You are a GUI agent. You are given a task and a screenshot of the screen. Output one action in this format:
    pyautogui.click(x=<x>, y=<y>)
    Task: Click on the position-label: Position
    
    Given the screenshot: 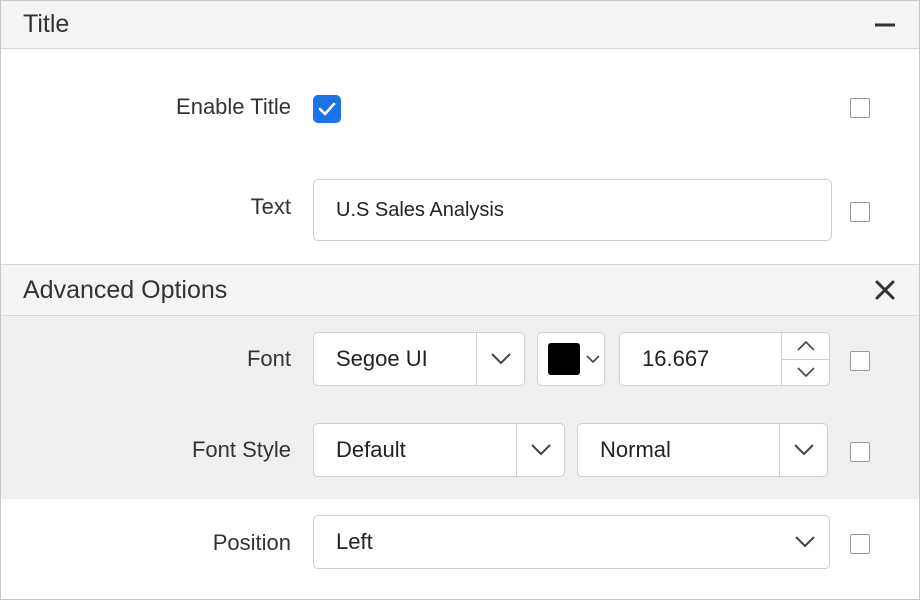 What is the action you would take?
    pyautogui.click(x=251, y=542)
    